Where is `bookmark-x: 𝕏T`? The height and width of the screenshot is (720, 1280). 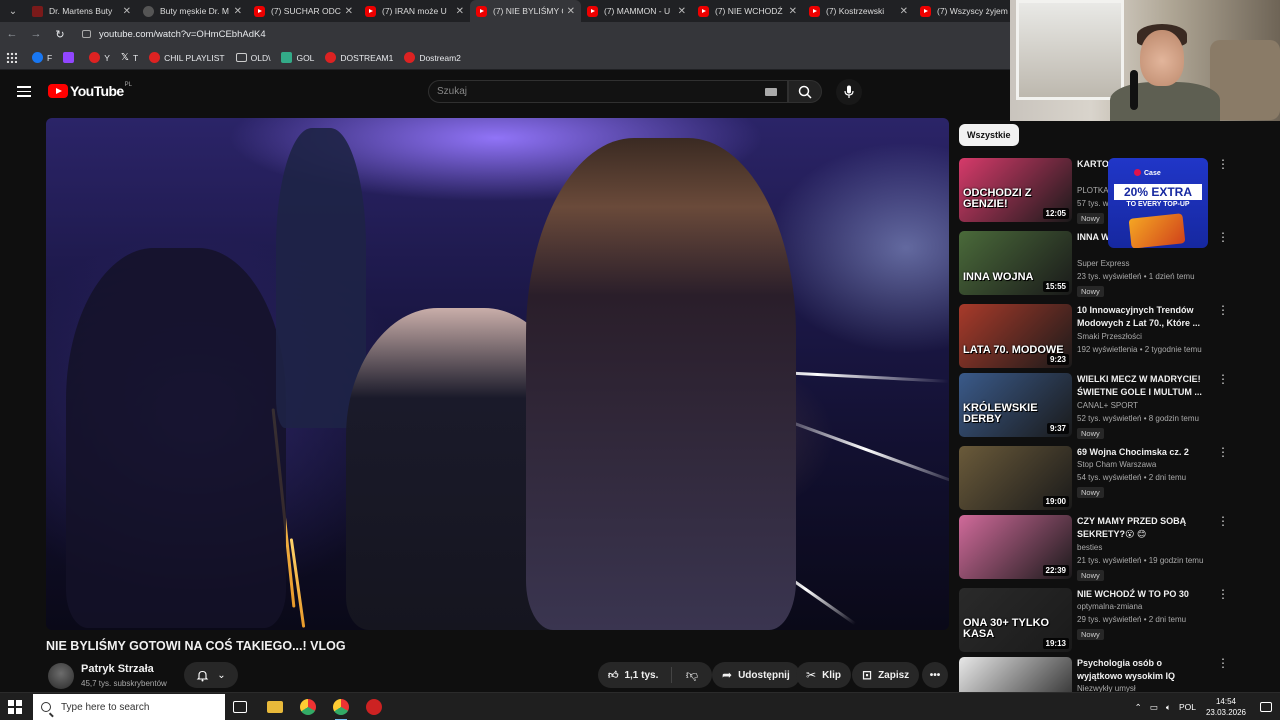 bookmark-x: 𝕏T is located at coordinates (129, 57).